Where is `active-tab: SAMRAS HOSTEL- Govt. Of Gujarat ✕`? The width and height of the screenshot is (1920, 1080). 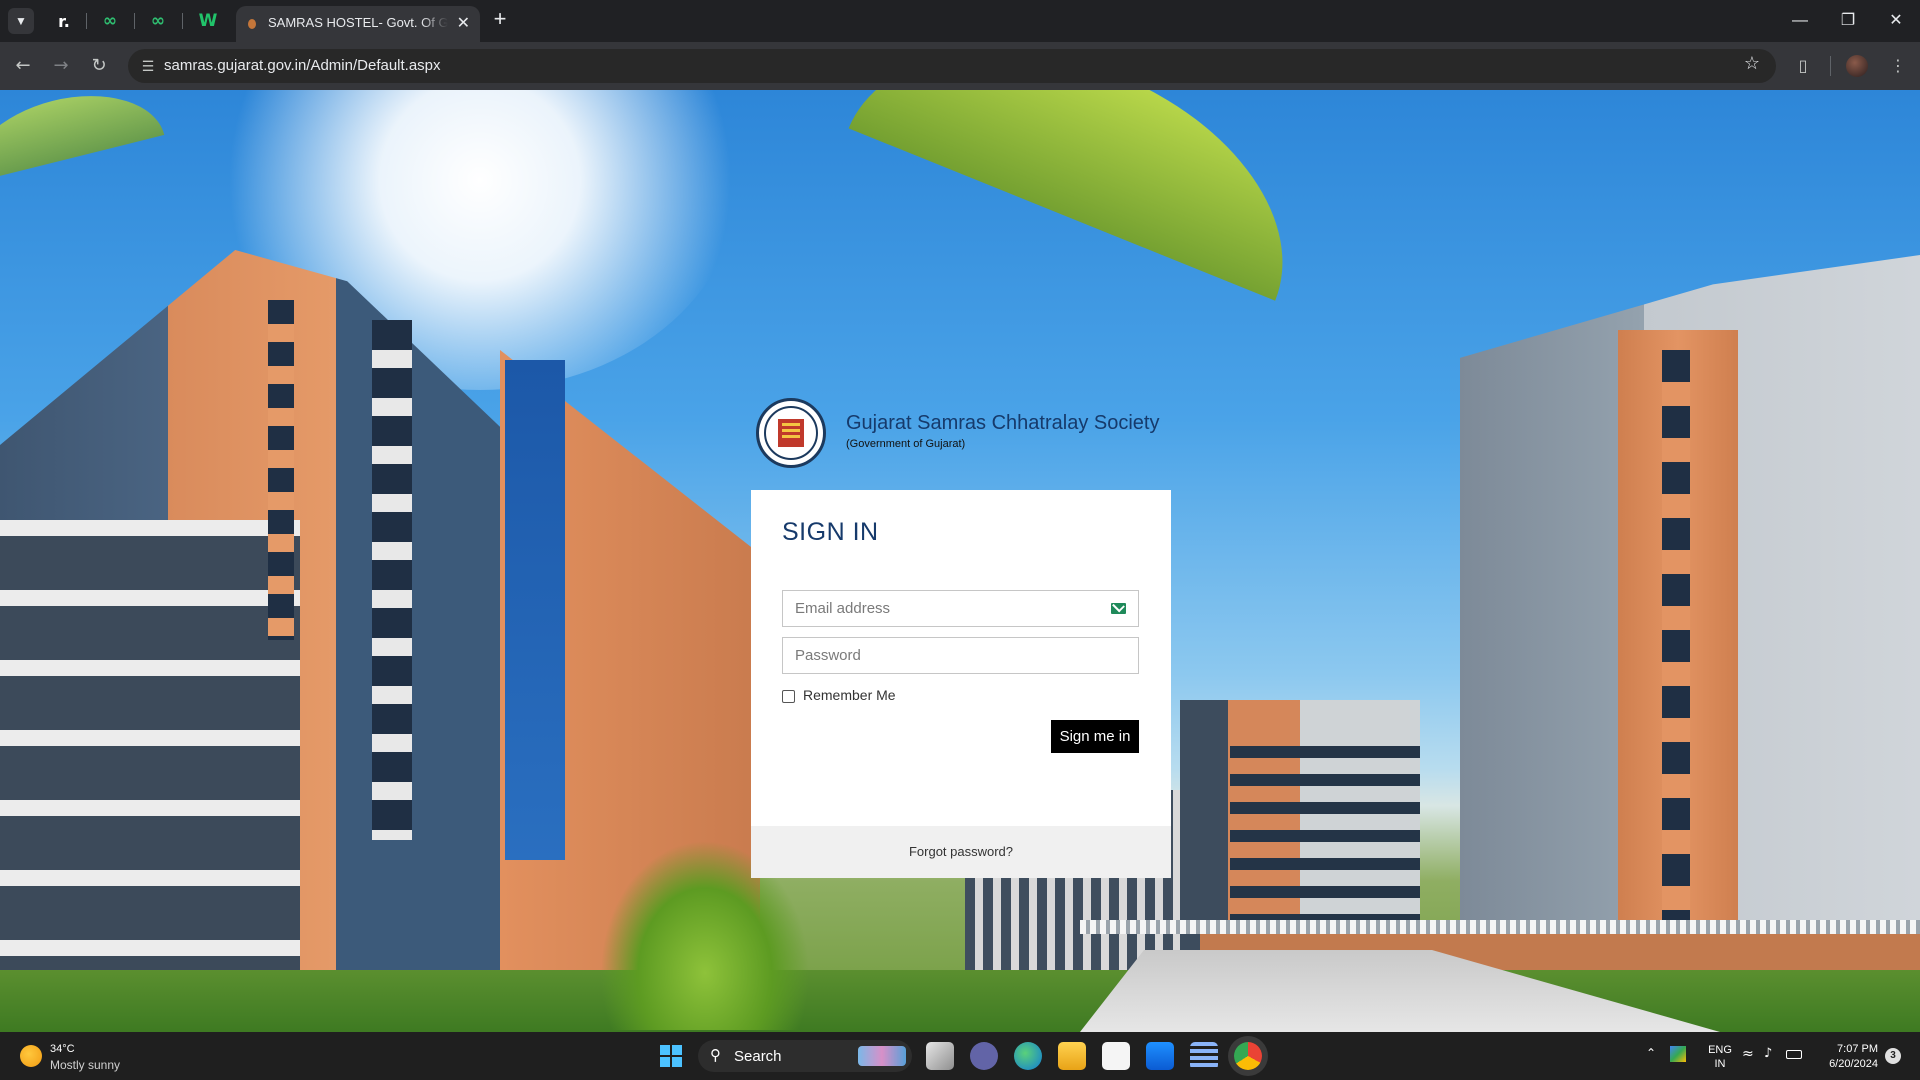
active-tab: SAMRAS HOSTEL- Govt. Of Gujarat ✕ is located at coordinates (358, 24).